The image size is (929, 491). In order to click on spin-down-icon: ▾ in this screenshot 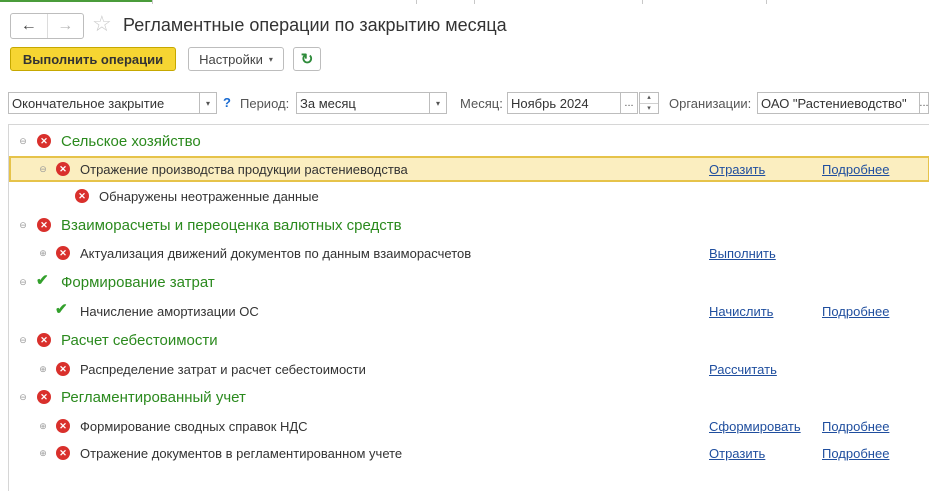, I will do `click(649, 108)`.